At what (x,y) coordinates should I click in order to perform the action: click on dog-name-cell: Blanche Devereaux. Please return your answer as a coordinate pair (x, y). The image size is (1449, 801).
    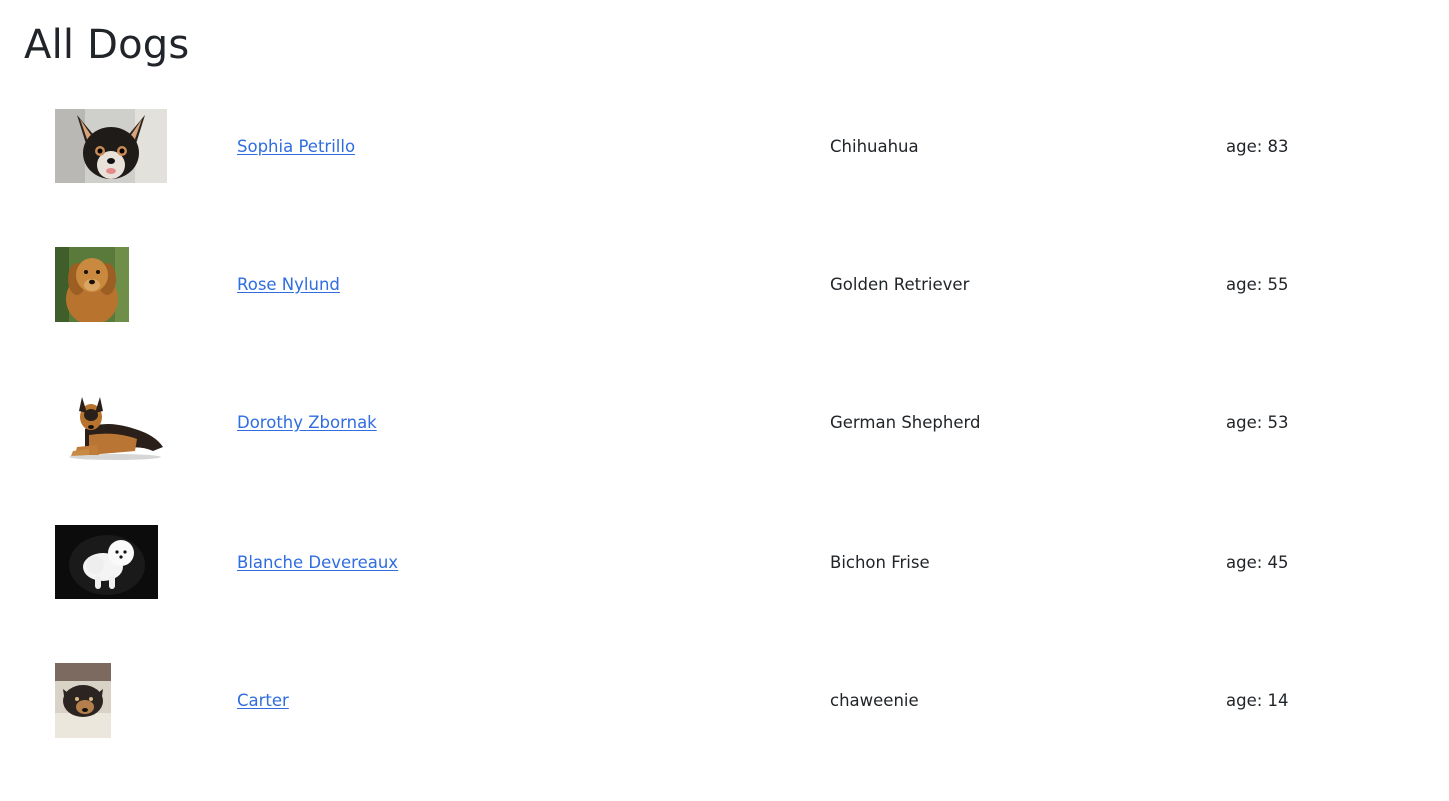
    Looking at the image, I should click on (317, 563).